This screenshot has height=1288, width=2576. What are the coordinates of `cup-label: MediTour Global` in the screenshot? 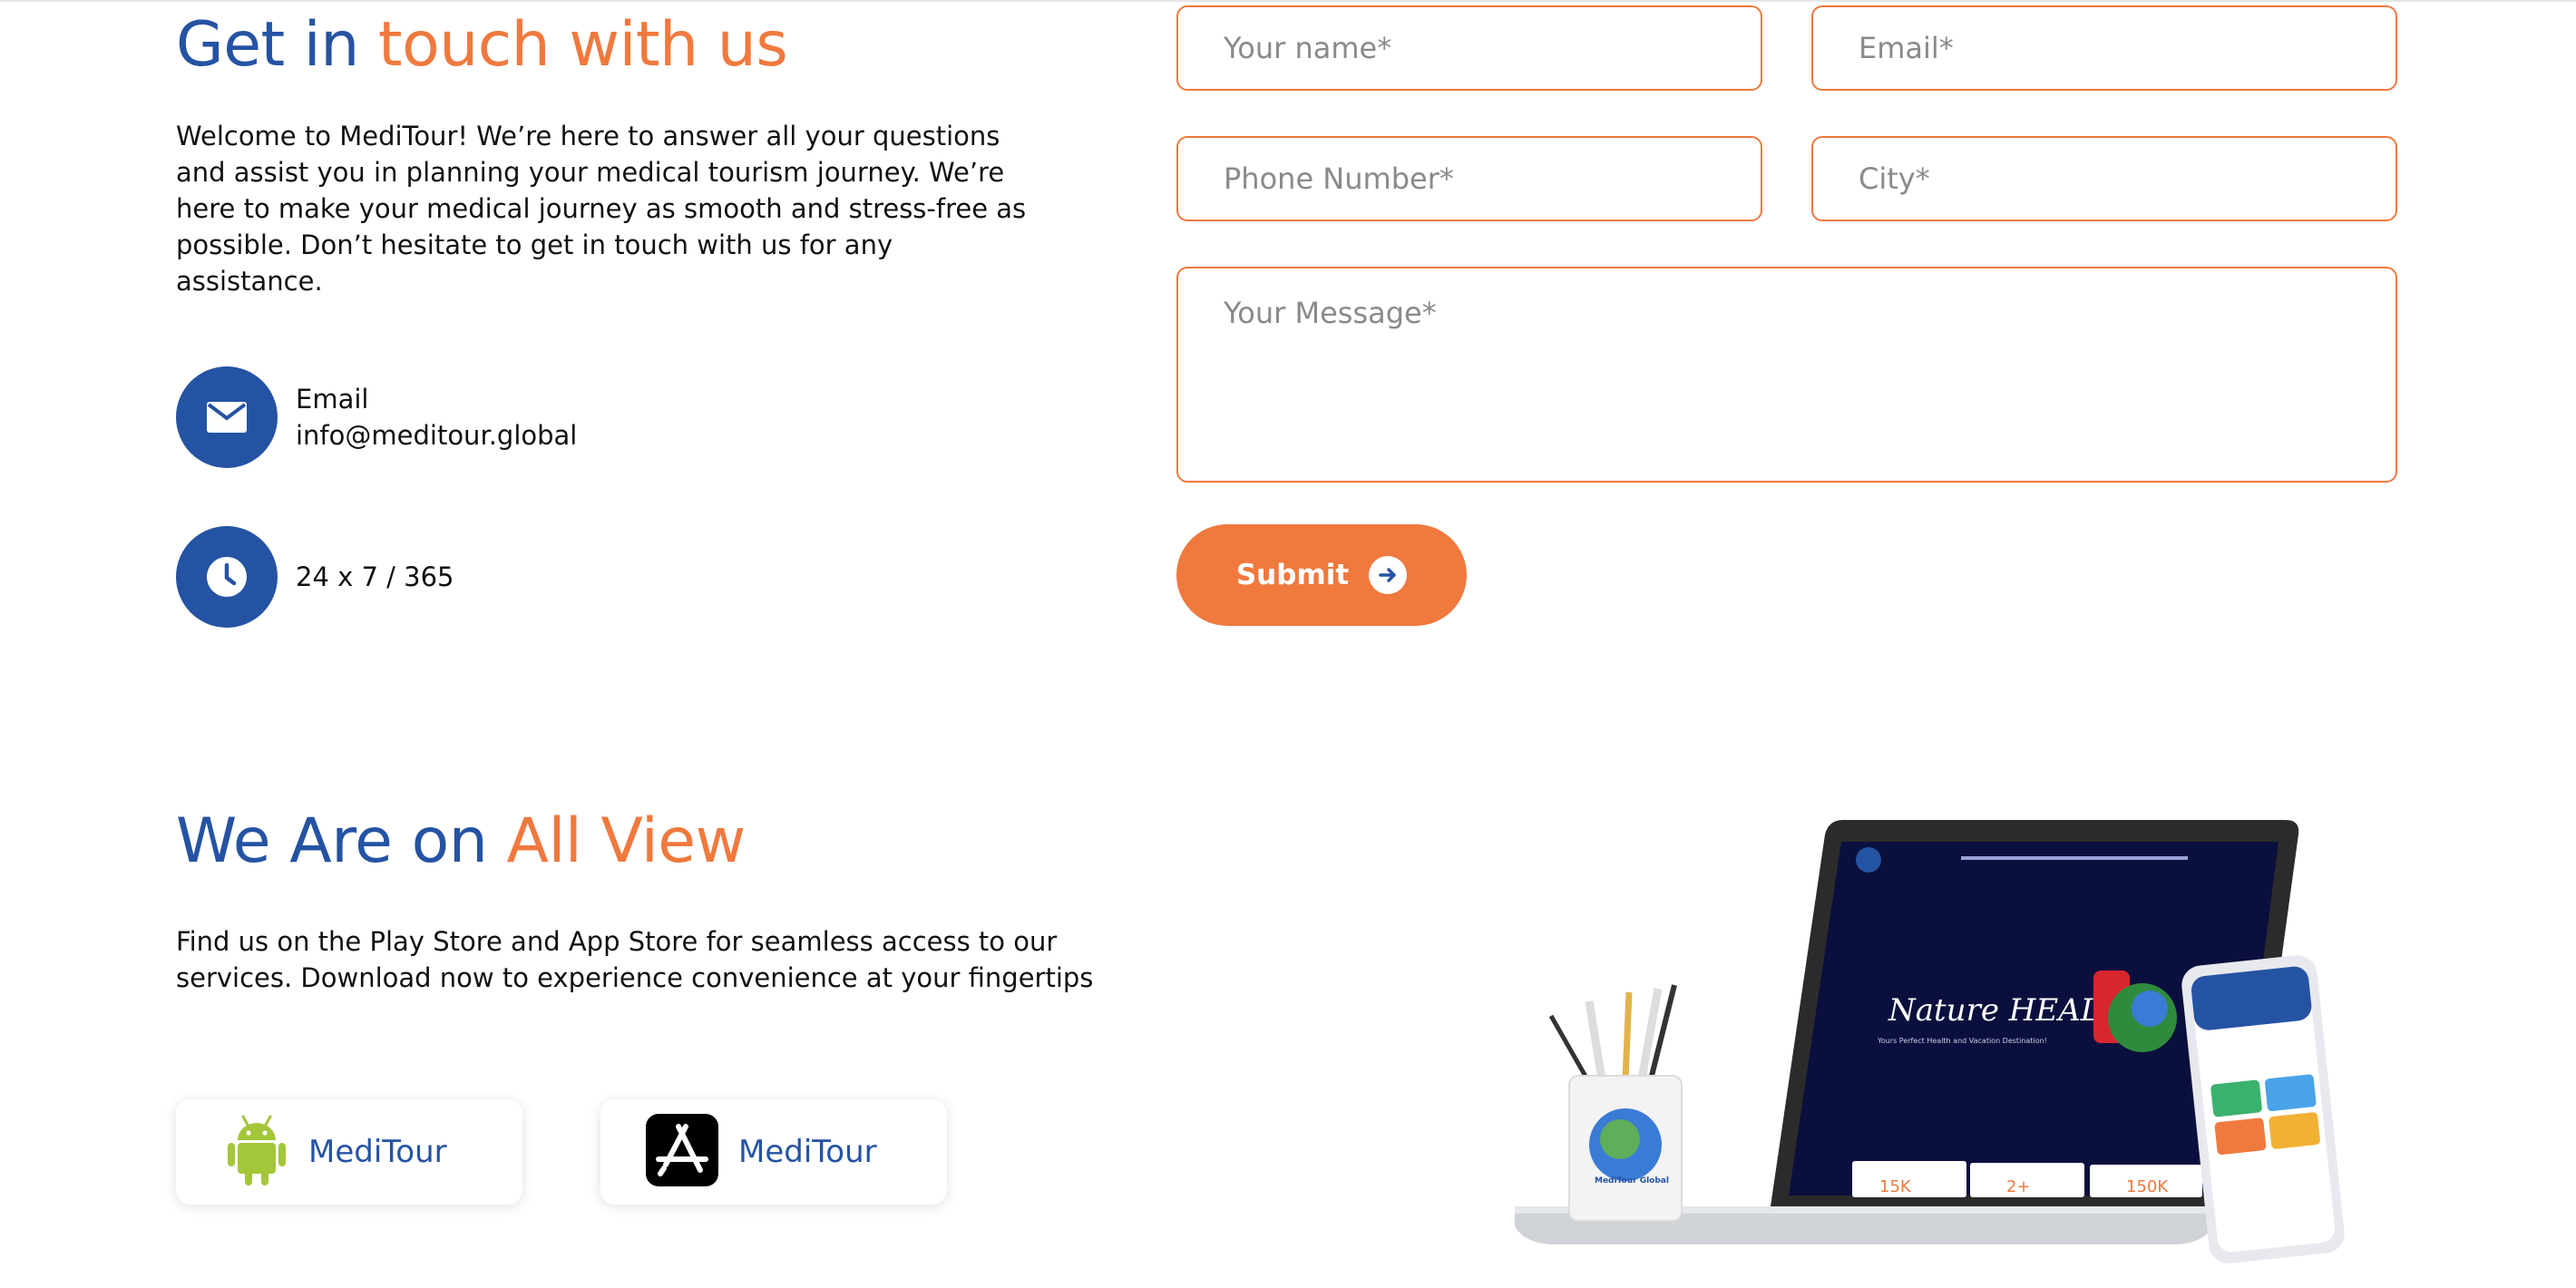 It's located at (1632, 1181).